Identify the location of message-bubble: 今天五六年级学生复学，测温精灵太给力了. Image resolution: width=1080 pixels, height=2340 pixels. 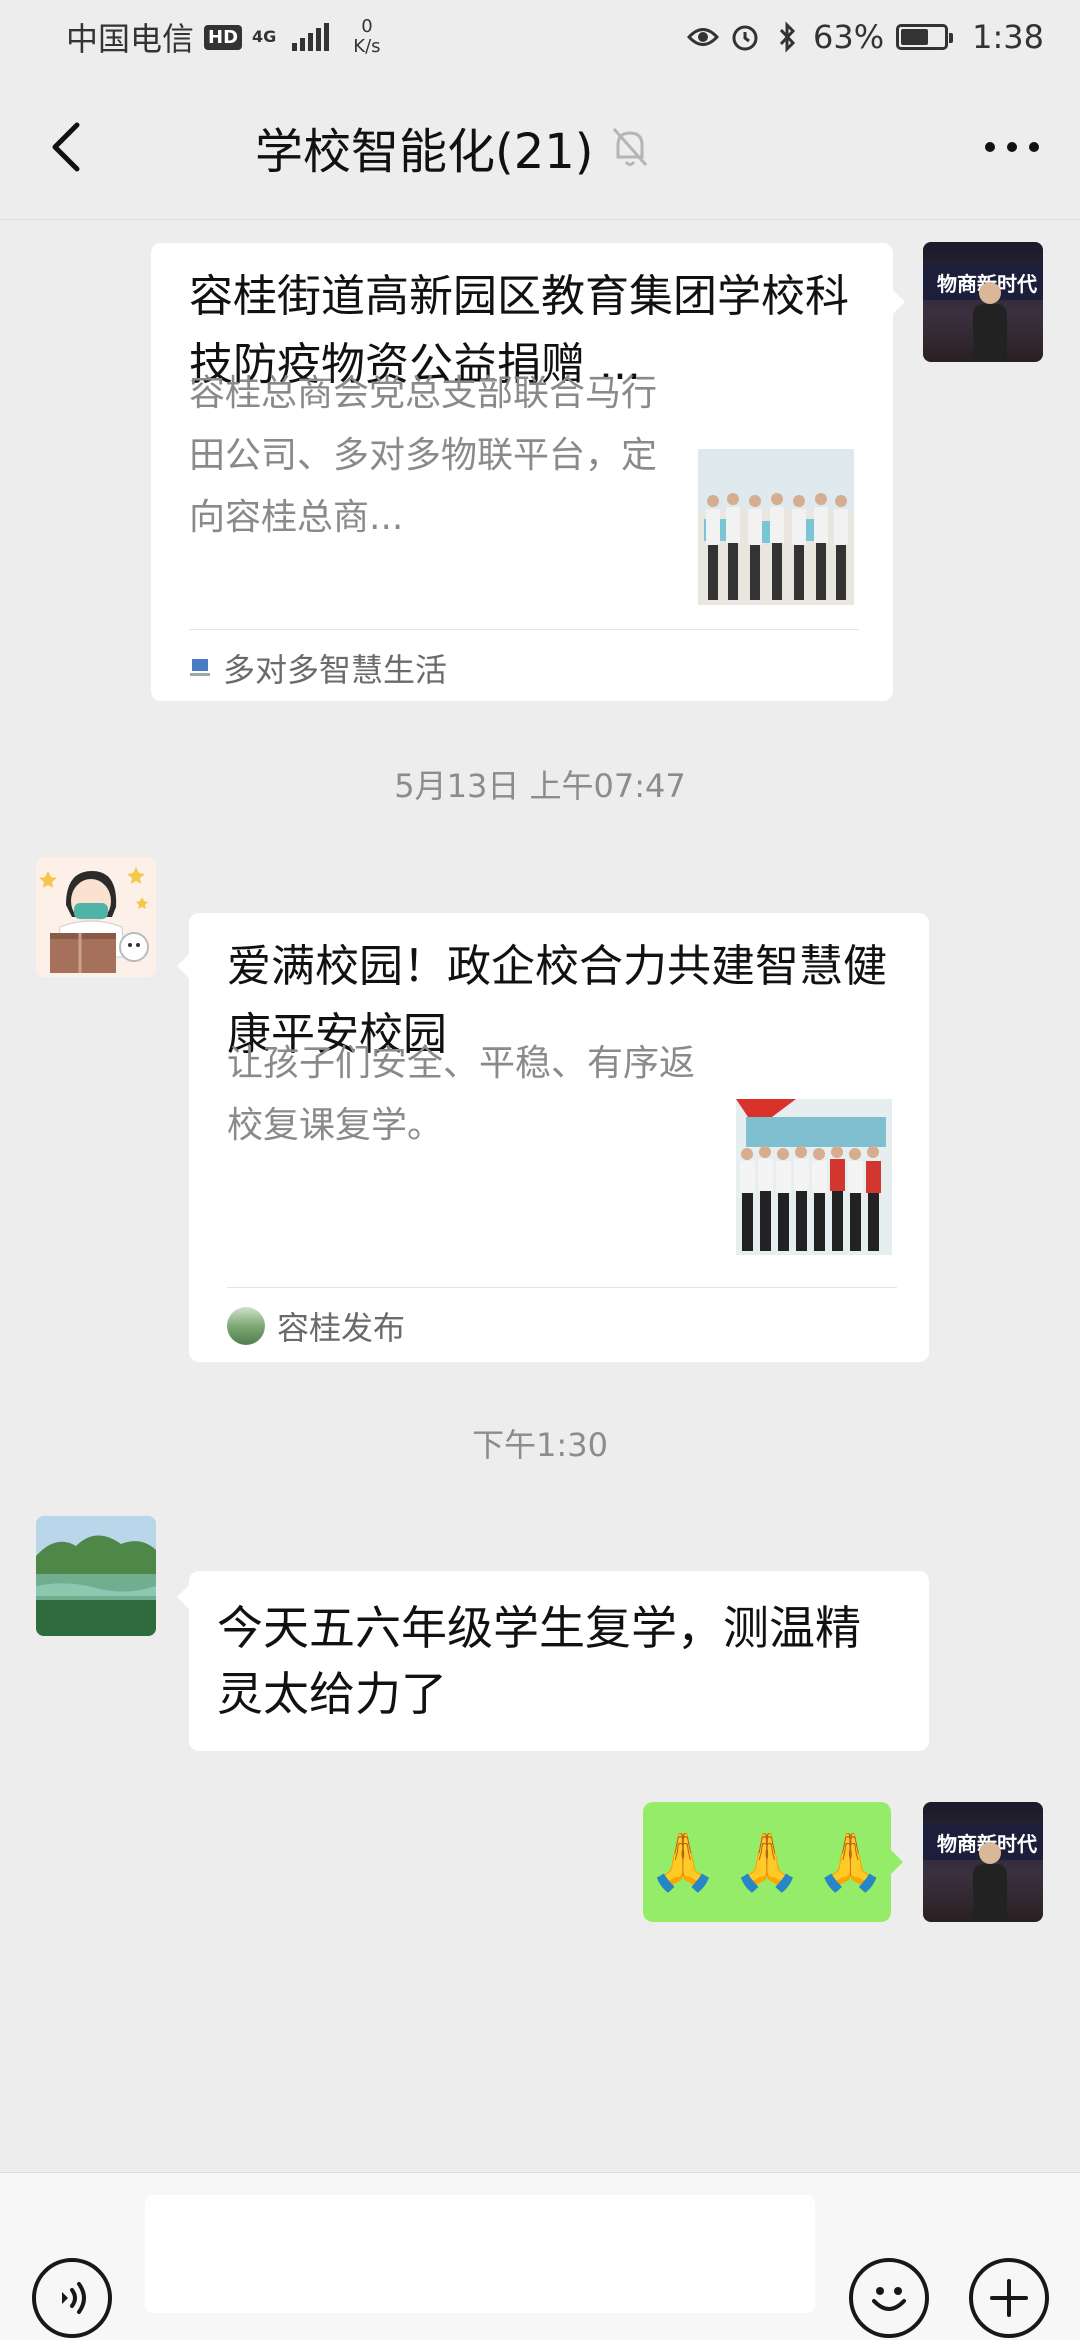
(559, 1661).